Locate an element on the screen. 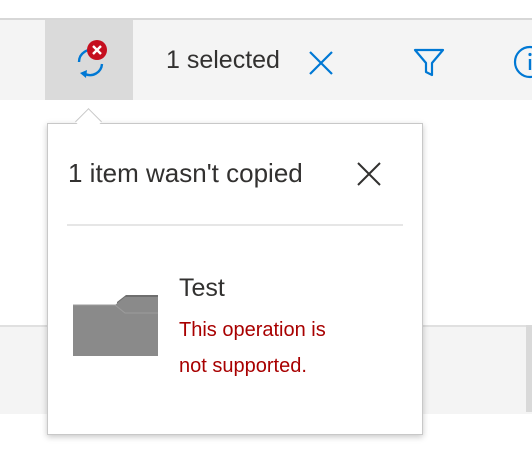  item-name: Test is located at coordinates (202, 288).